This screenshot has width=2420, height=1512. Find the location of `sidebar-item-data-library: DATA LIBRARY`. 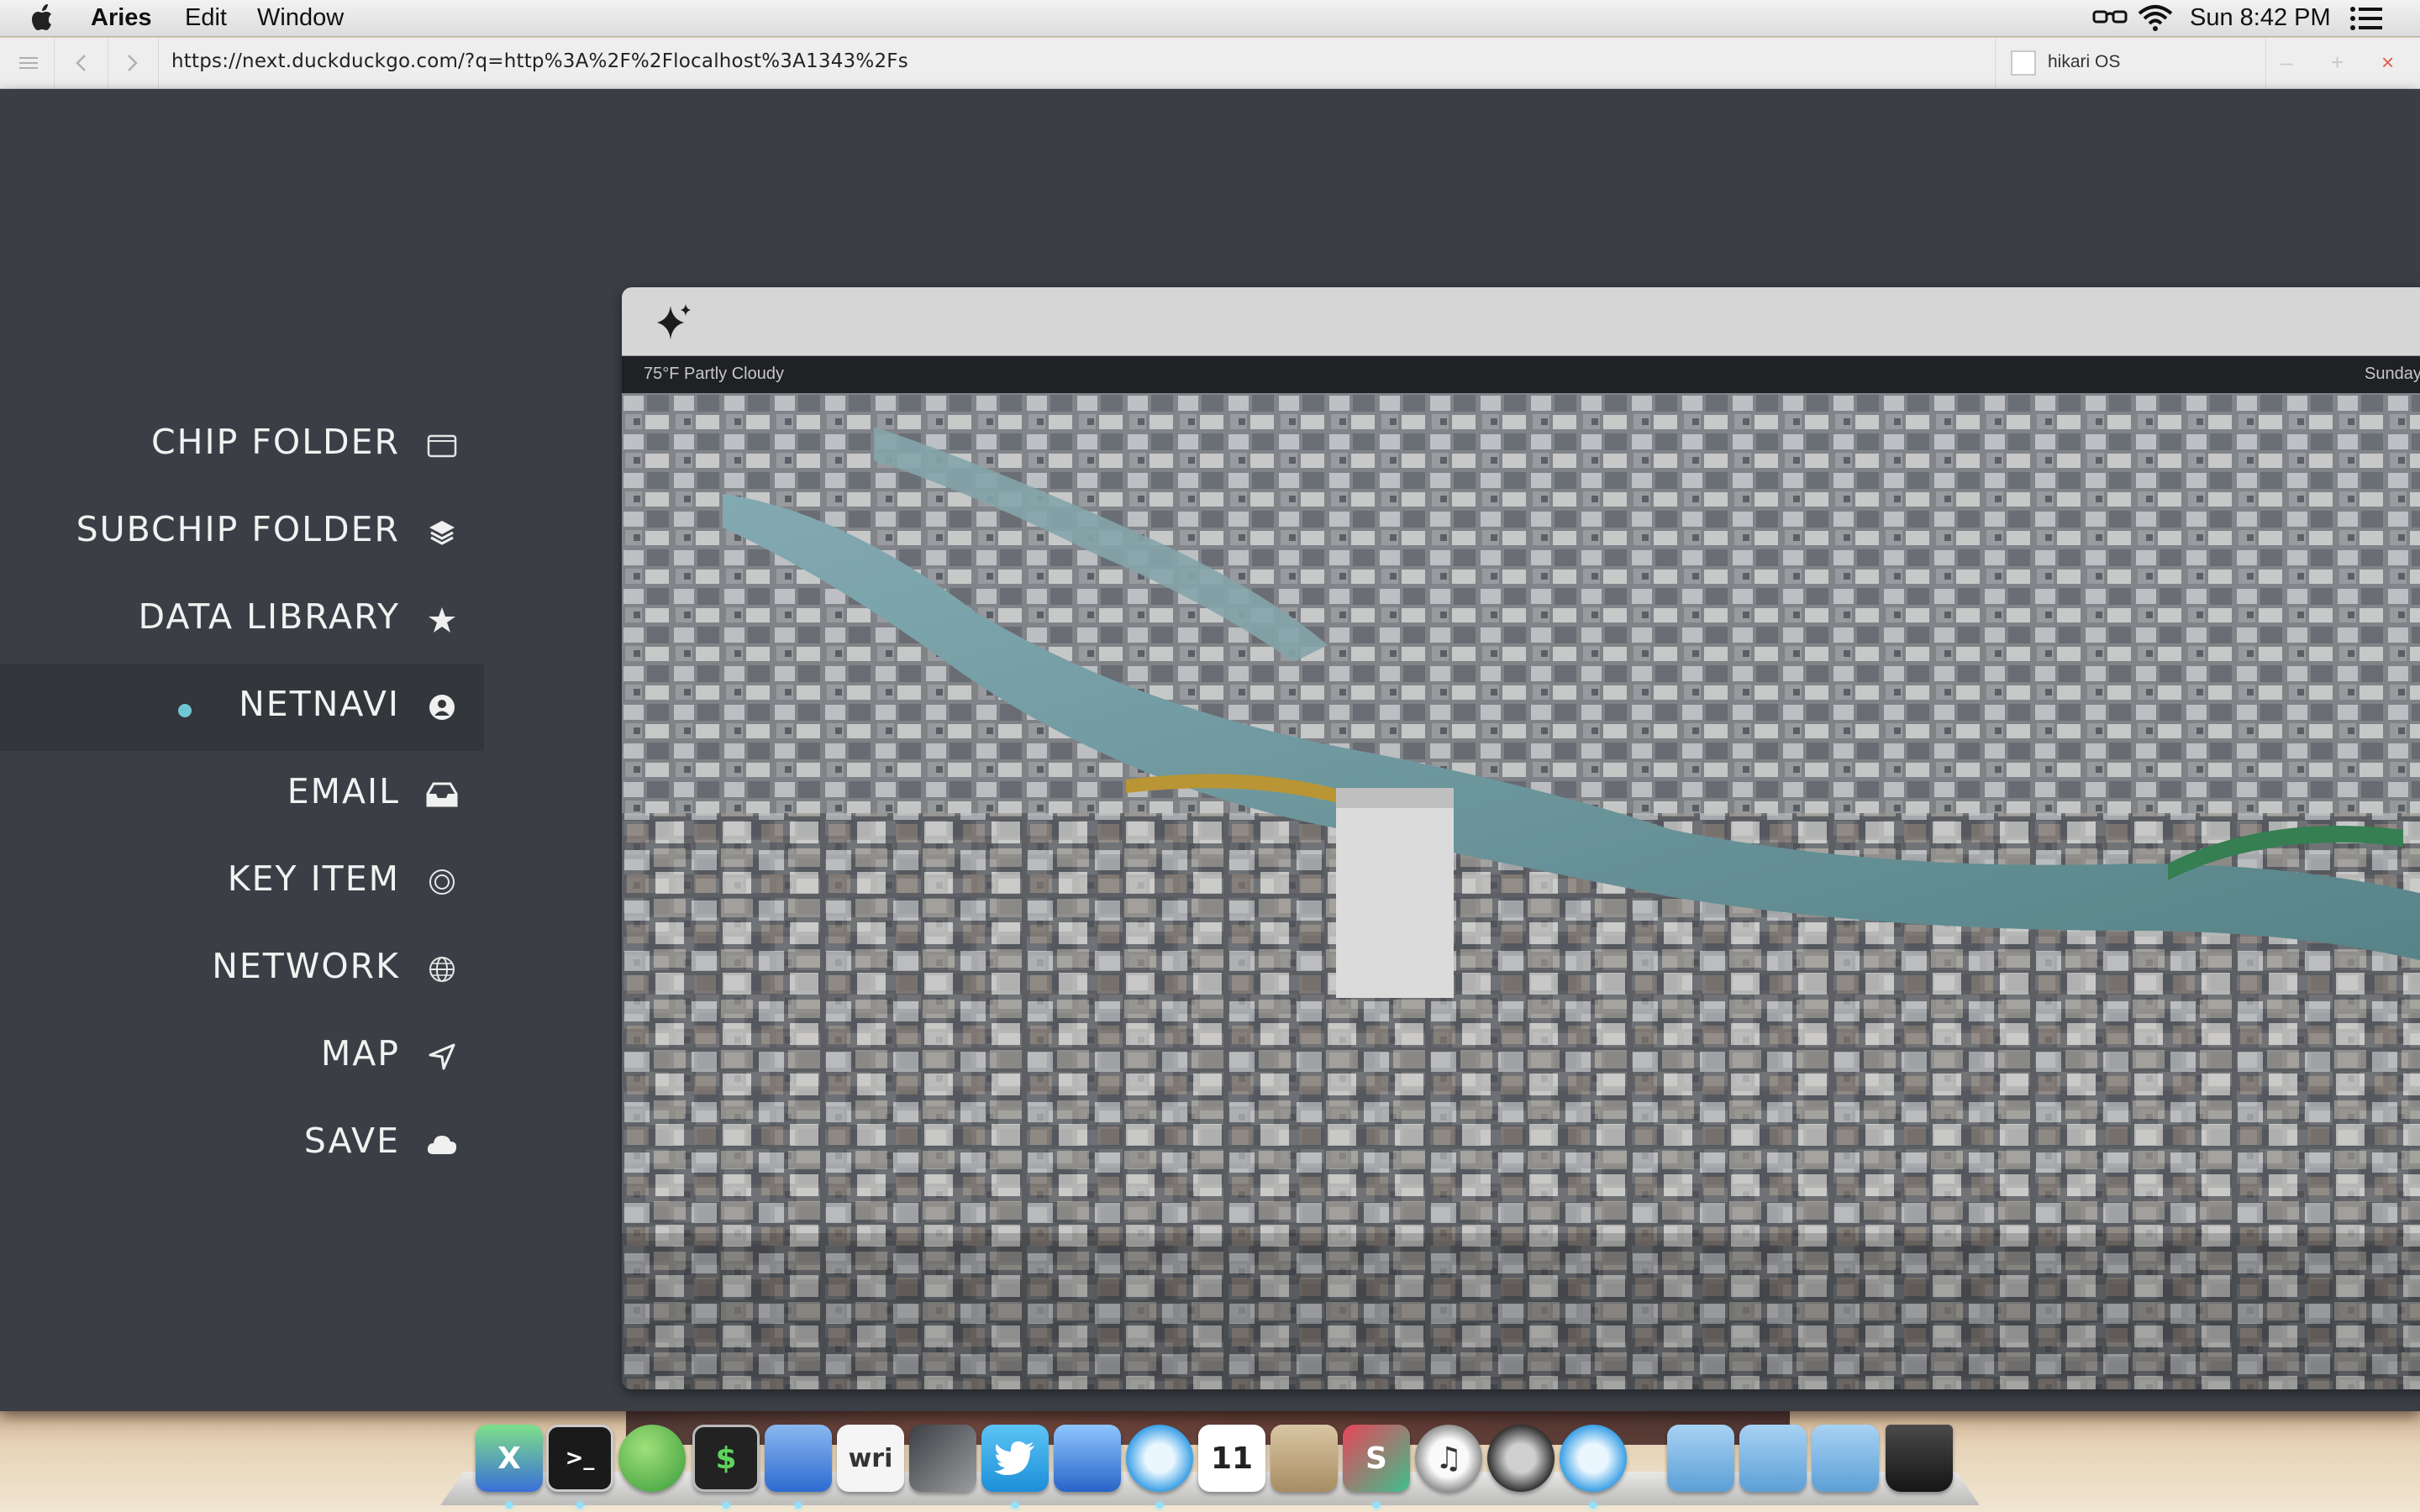

sidebar-item-data-library: DATA LIBRARY is located at coordinates (242, 620).